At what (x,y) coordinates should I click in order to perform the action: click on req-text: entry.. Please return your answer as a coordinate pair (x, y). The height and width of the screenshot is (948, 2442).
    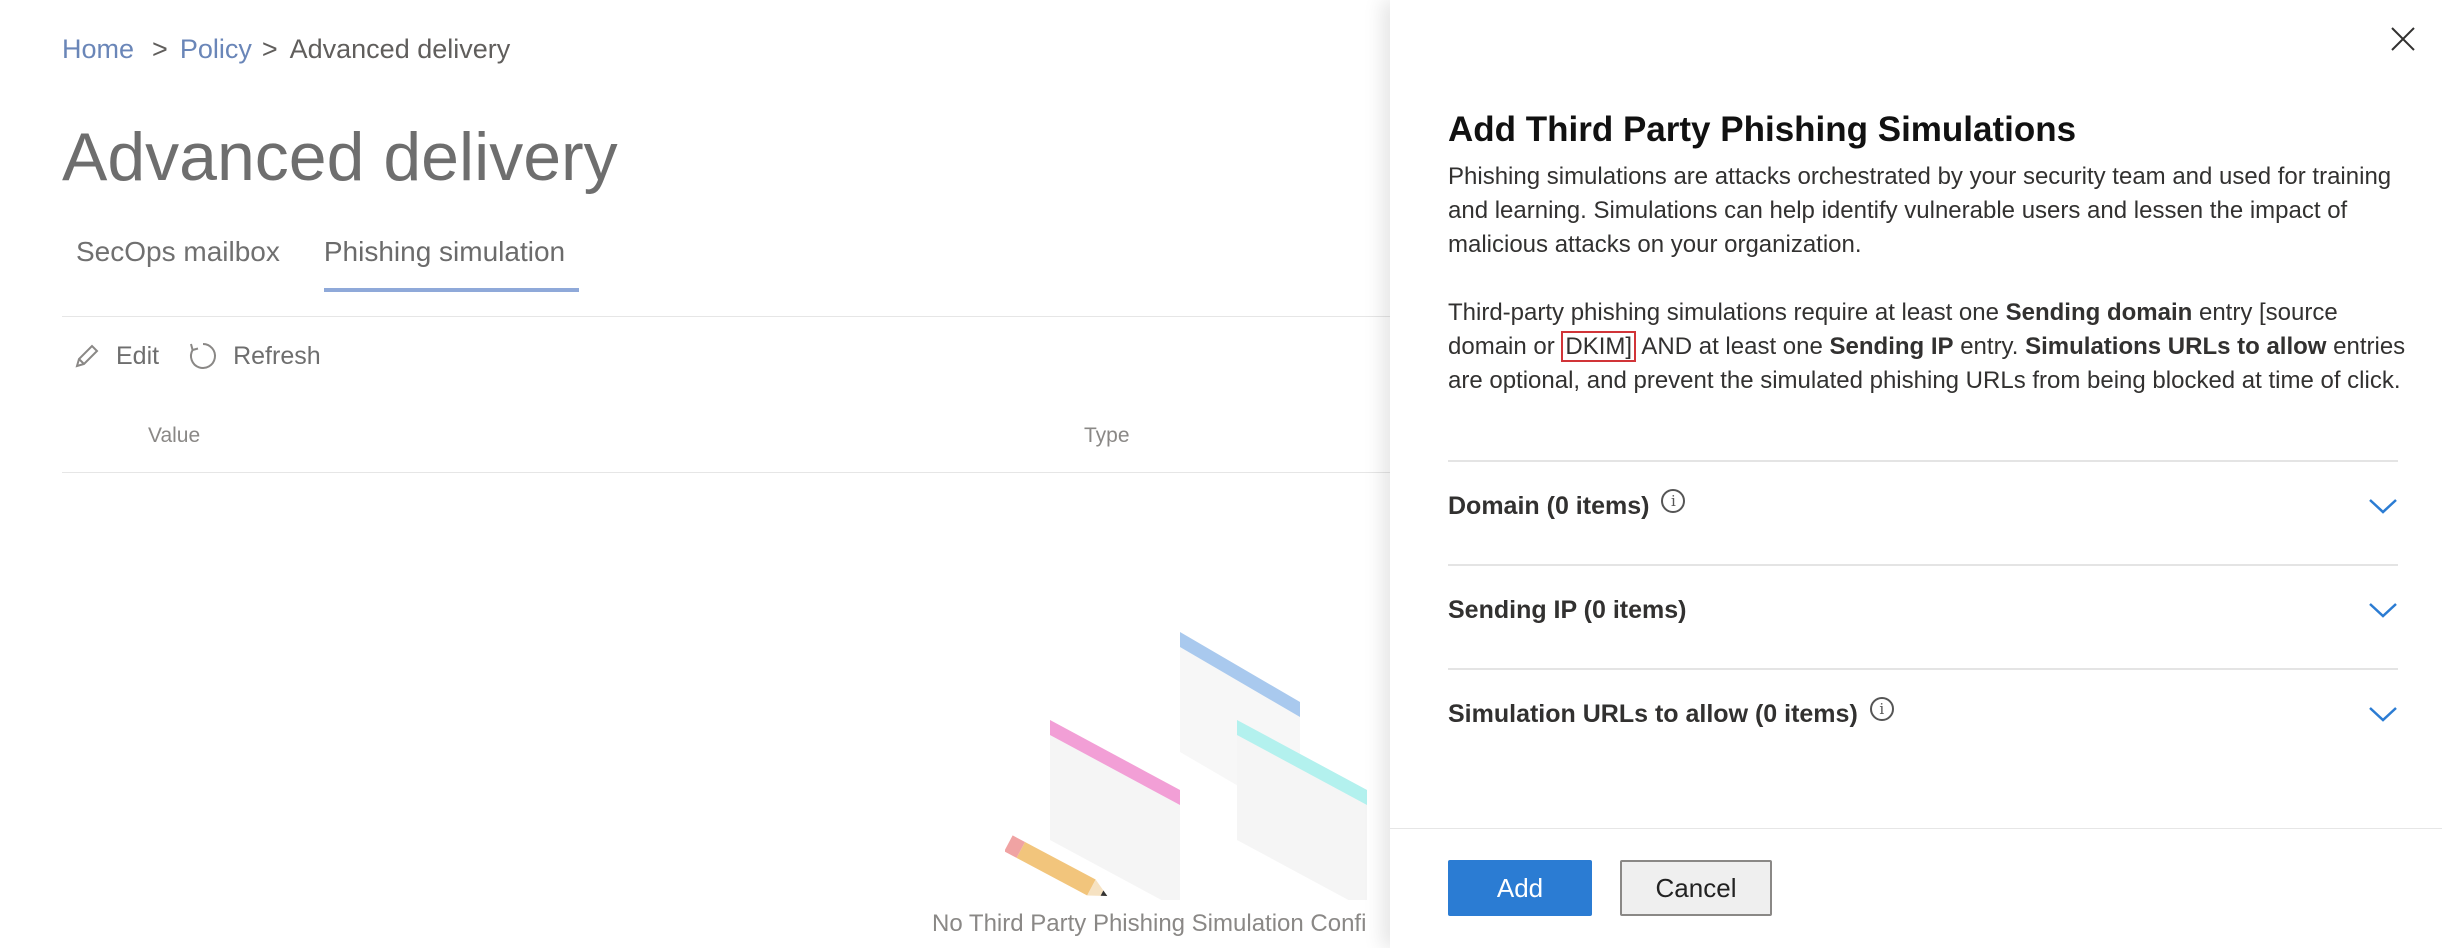
    Looking at the image, I should click on (1989, 346).